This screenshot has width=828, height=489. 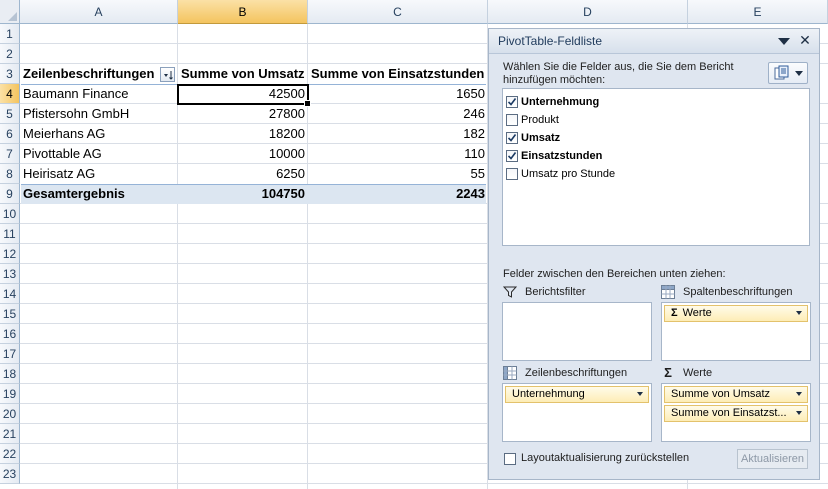 I want to click on row-labels-title: Zeilenbeschriftungen, so click(x=578, y=373).